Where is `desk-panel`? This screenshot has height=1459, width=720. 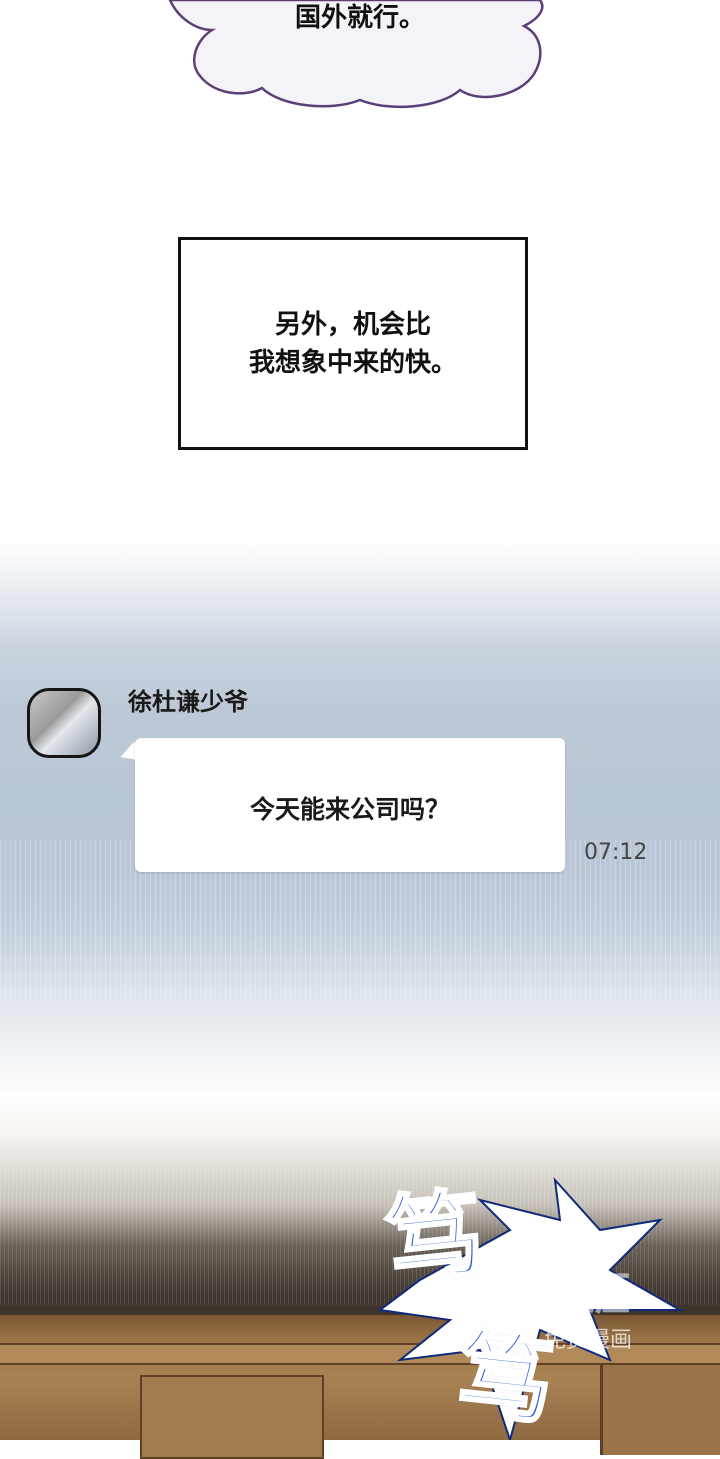 desk-panel is located at coordinates (232, 1417).